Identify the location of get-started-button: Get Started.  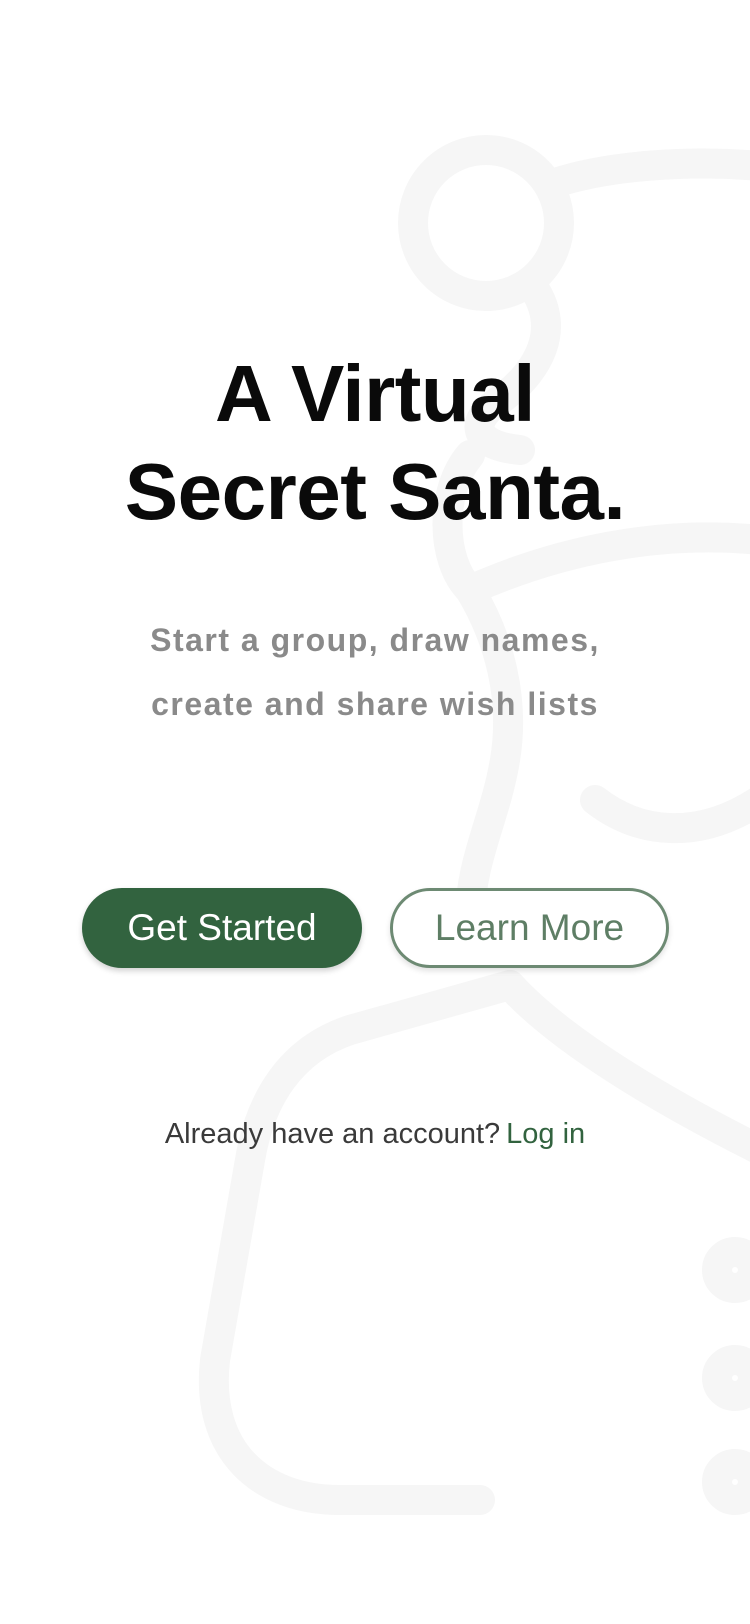
(222, 928).